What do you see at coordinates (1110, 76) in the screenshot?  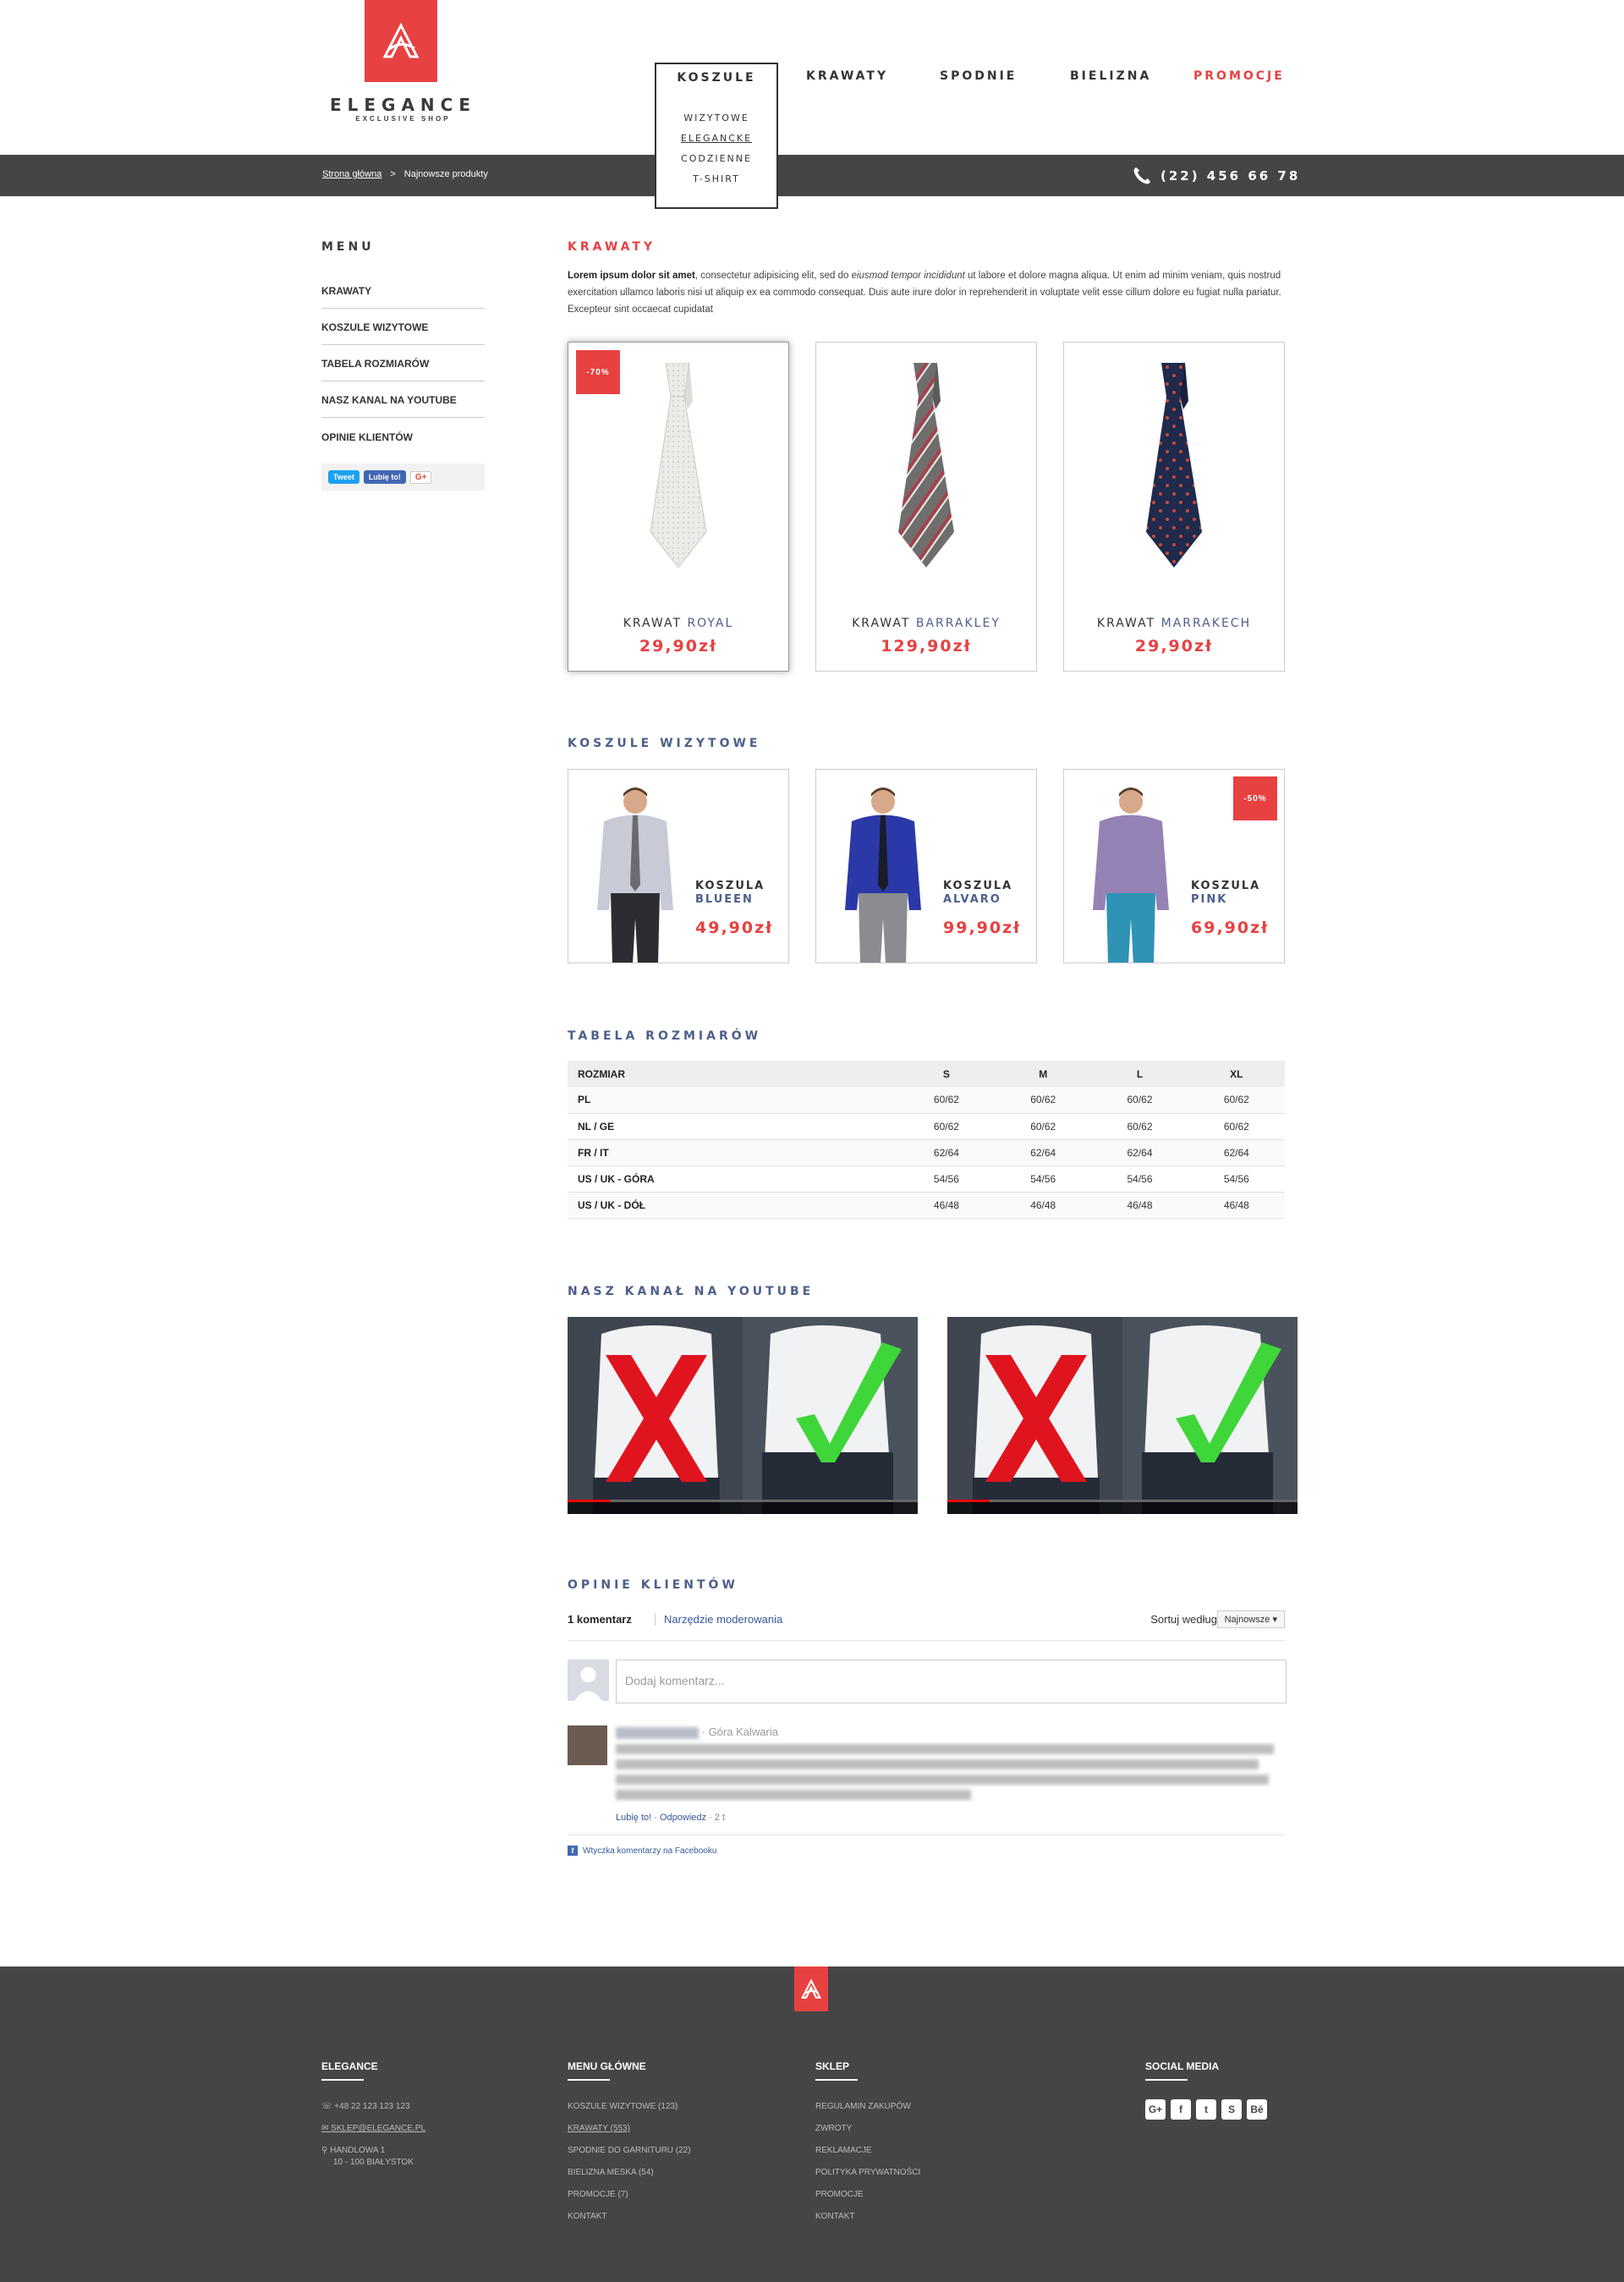 I see `nav-item-bielizna: BIELIZNA` at bounding box center [1110, 76].